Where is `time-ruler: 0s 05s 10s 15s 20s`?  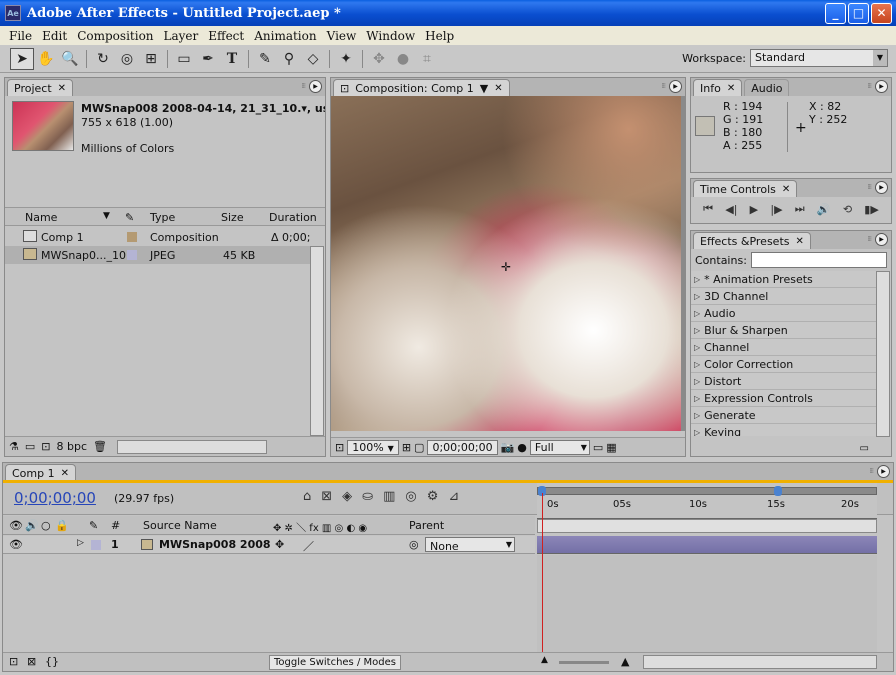
time-ruler: 0s 05s 10s 15s 20s is located at coordinates (707, 509).